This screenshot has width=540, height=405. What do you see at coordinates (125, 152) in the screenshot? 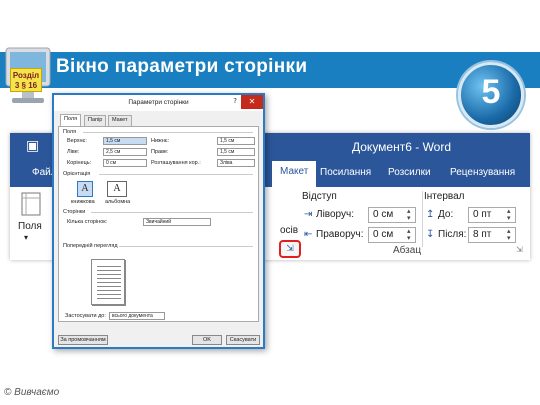
I see `left-margin-input: 2,5 см` at bounding box center [125, 152].